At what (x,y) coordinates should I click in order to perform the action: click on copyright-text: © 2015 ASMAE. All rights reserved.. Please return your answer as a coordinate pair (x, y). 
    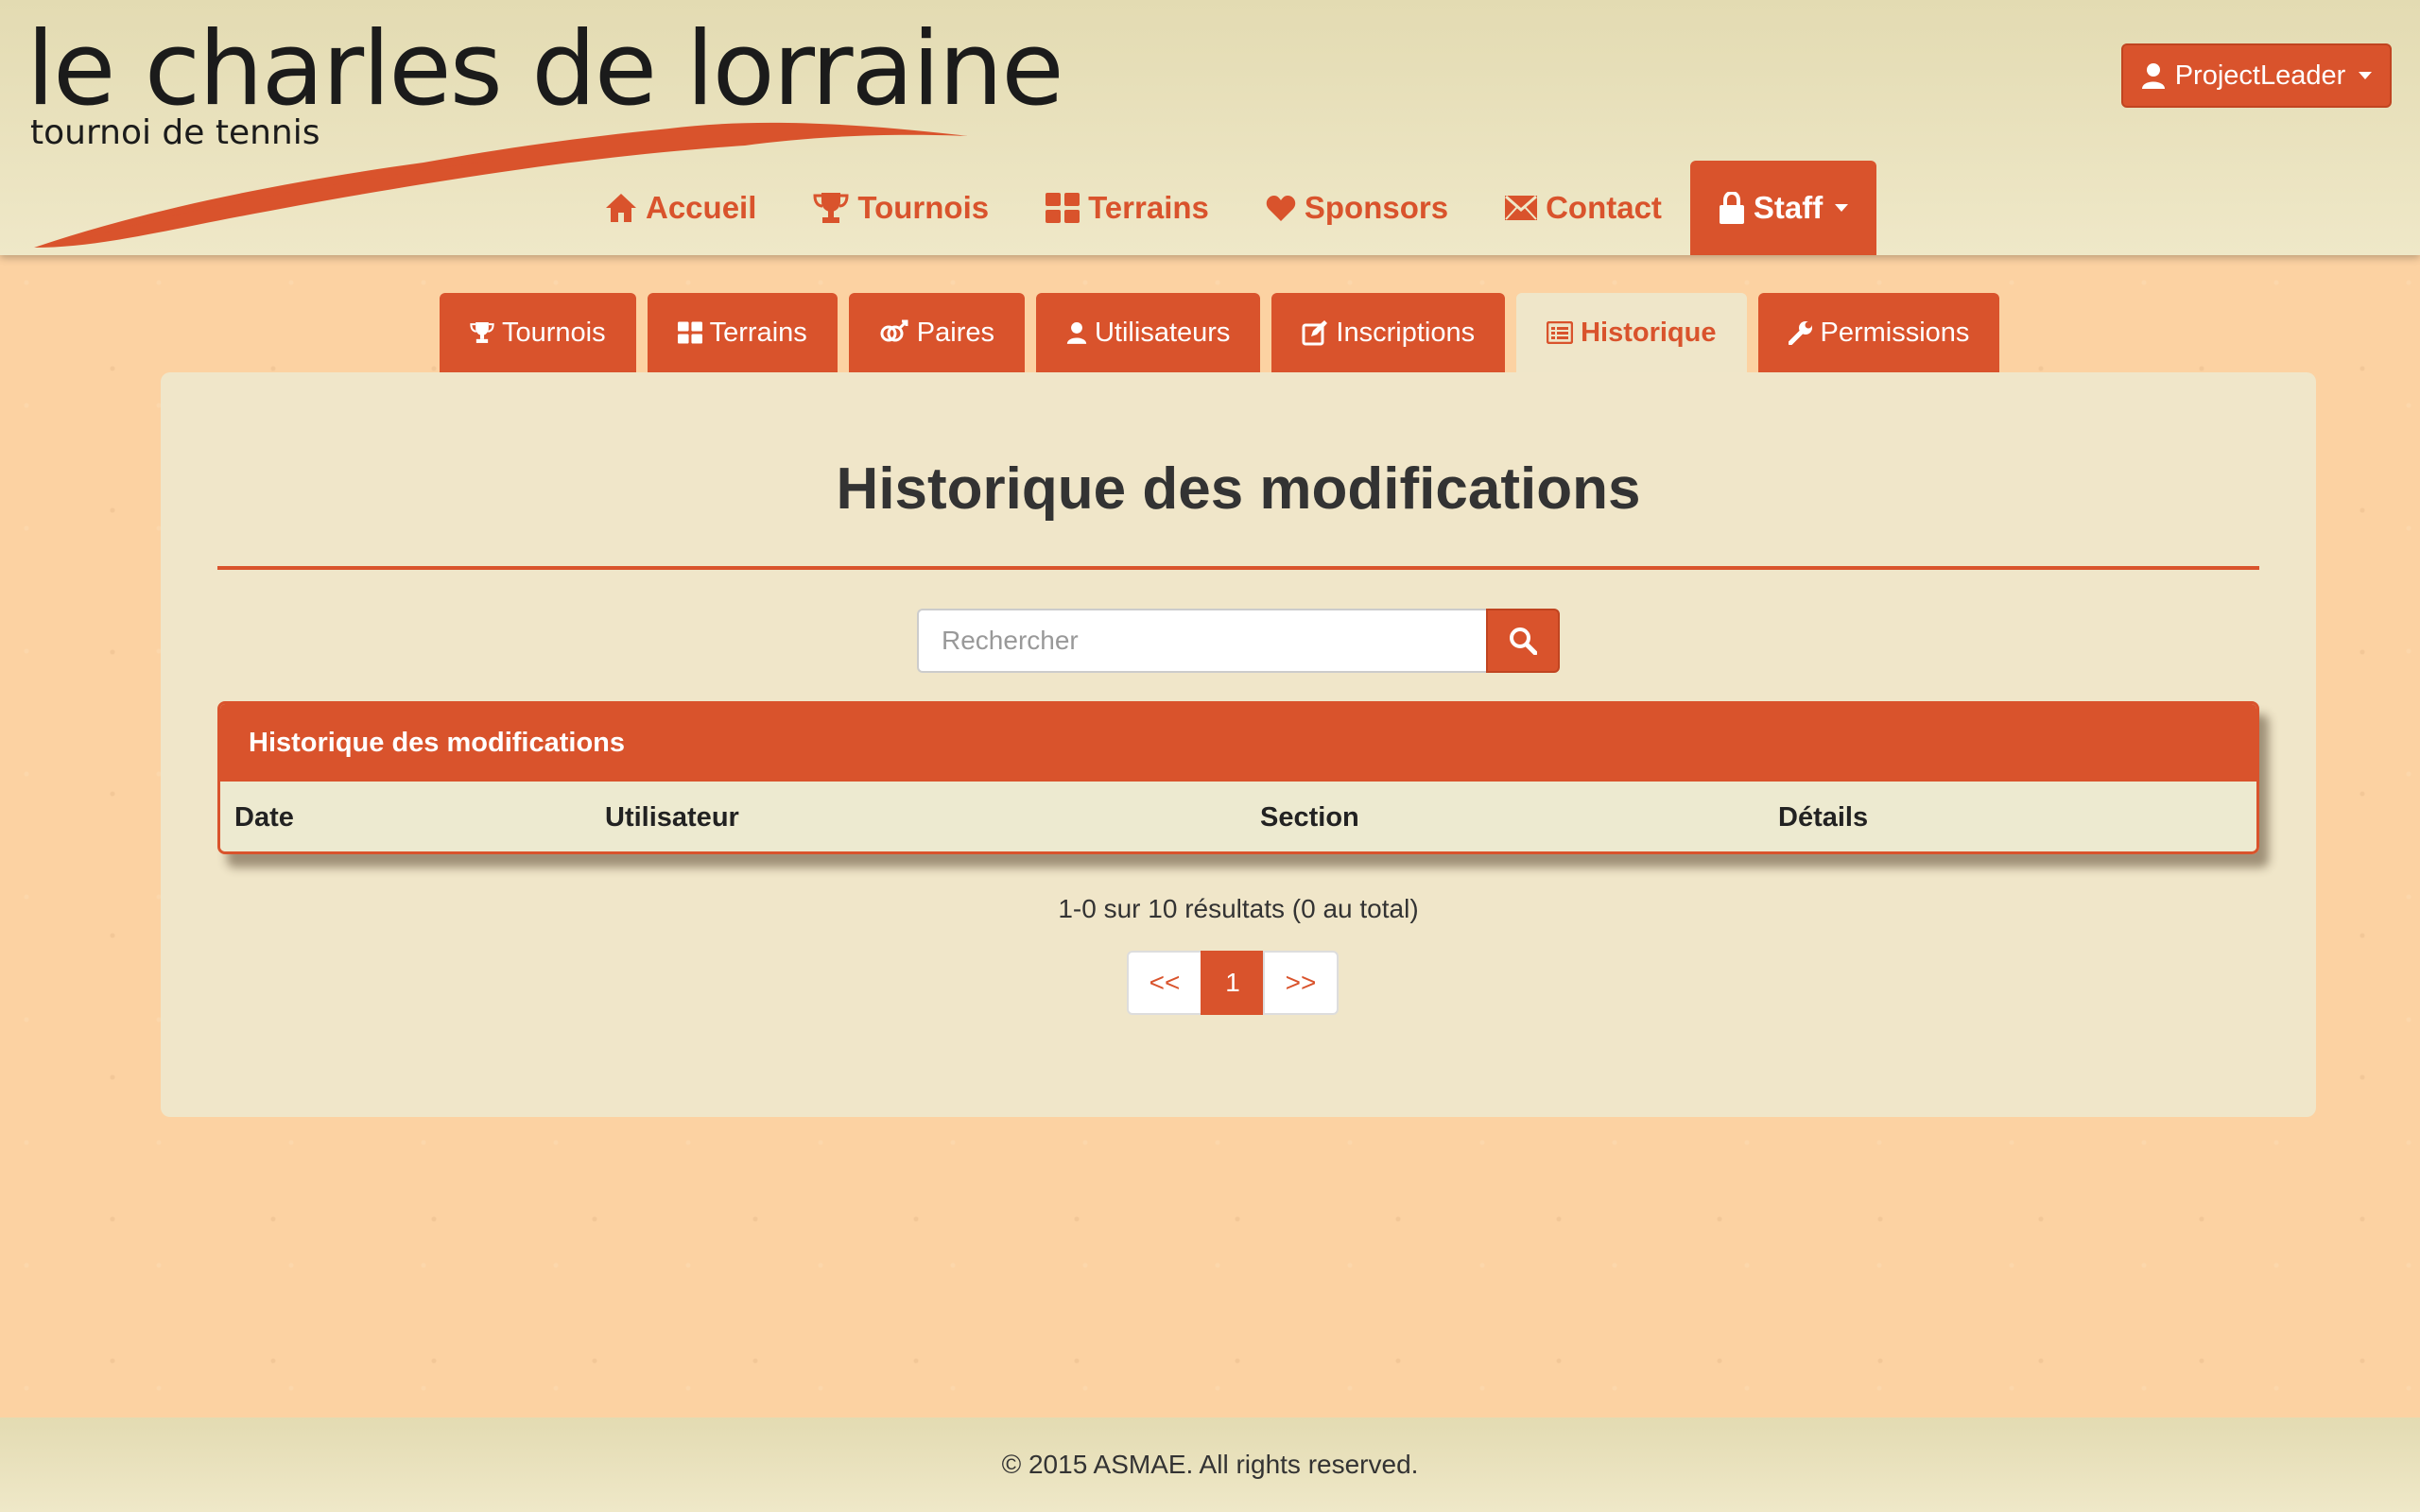
    Looking at the image, I should click on (1210, 1464).